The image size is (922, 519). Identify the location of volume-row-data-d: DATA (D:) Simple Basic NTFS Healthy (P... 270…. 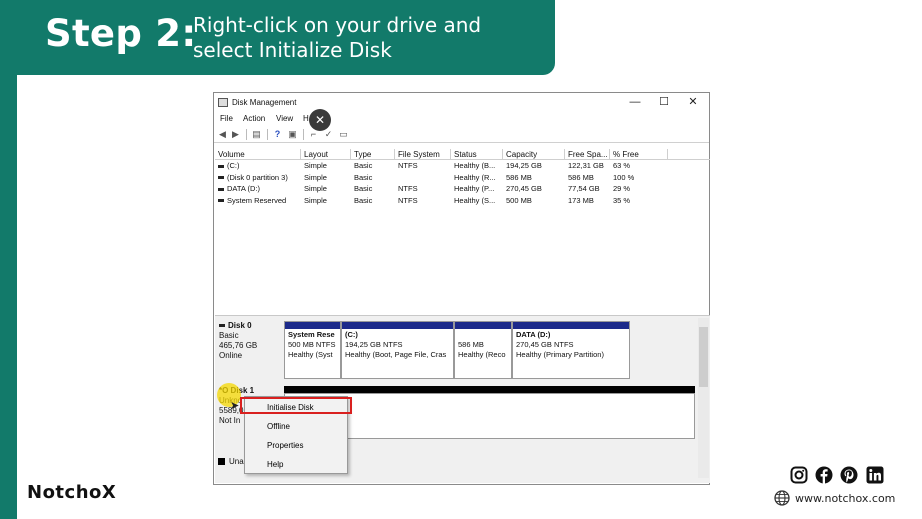
(462, 189).